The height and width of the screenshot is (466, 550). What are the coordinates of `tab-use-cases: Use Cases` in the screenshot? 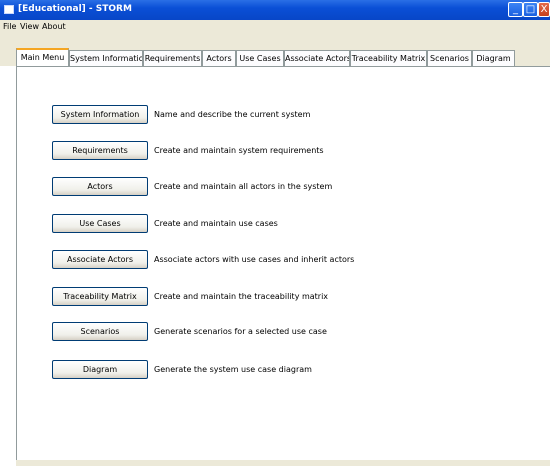 It's located at (260, 58).